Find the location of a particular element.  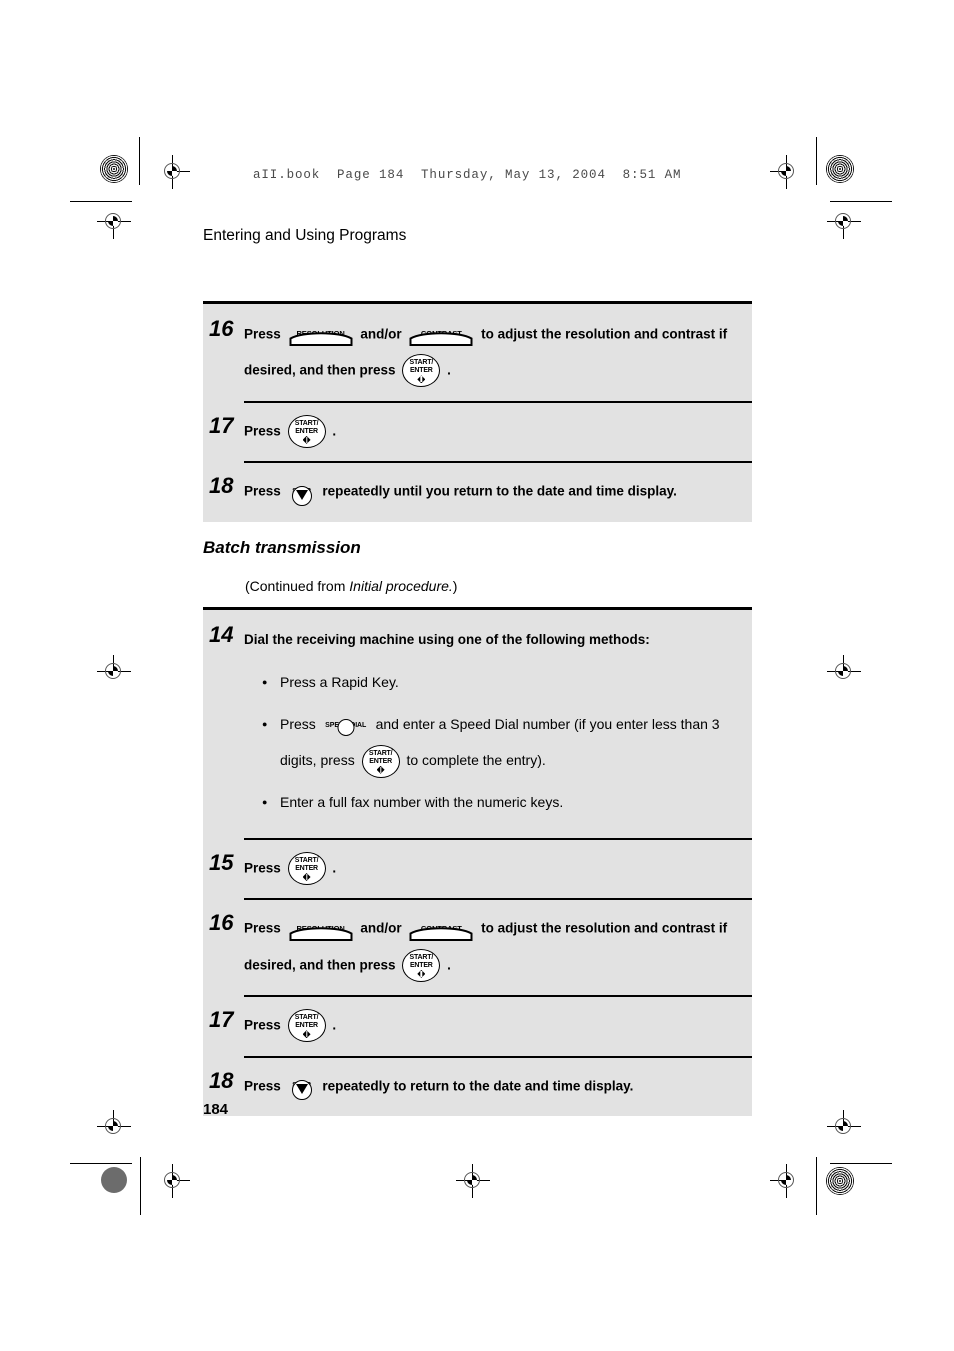

registration-mark-bottom-right is located at coordinates (787, 1181).